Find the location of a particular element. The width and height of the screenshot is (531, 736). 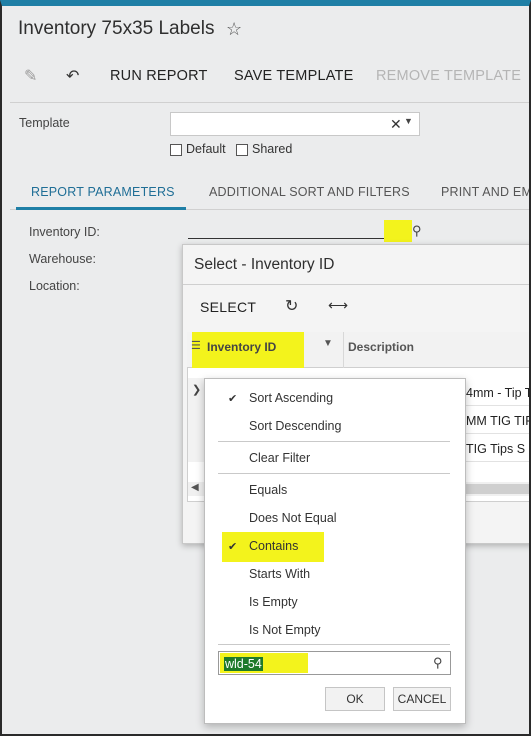

page-title: Inventory 75x35 Labels is located at coordinates (116, 28).